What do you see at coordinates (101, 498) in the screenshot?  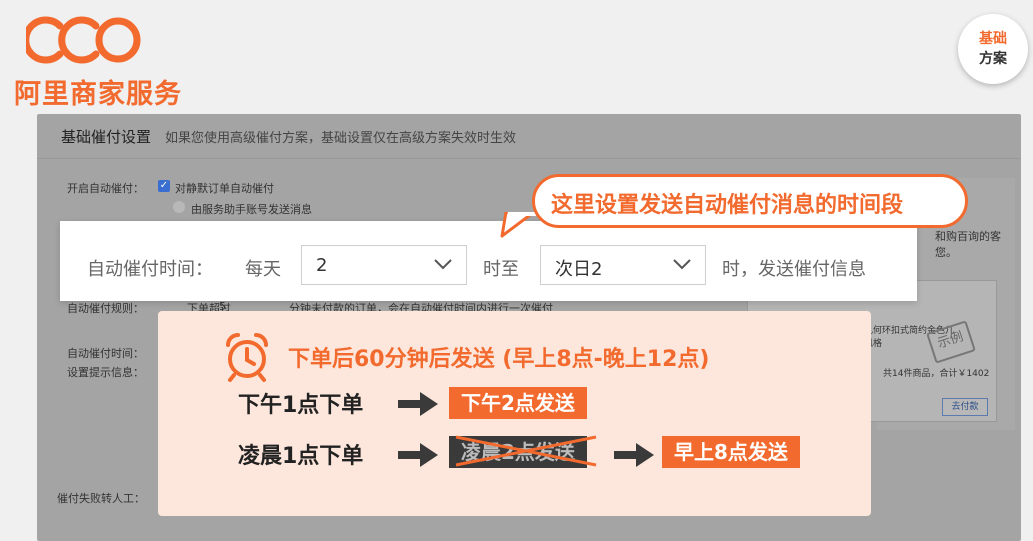 I see `fallback-label: 催付失败转人工：` at bounding box center [101, 498].